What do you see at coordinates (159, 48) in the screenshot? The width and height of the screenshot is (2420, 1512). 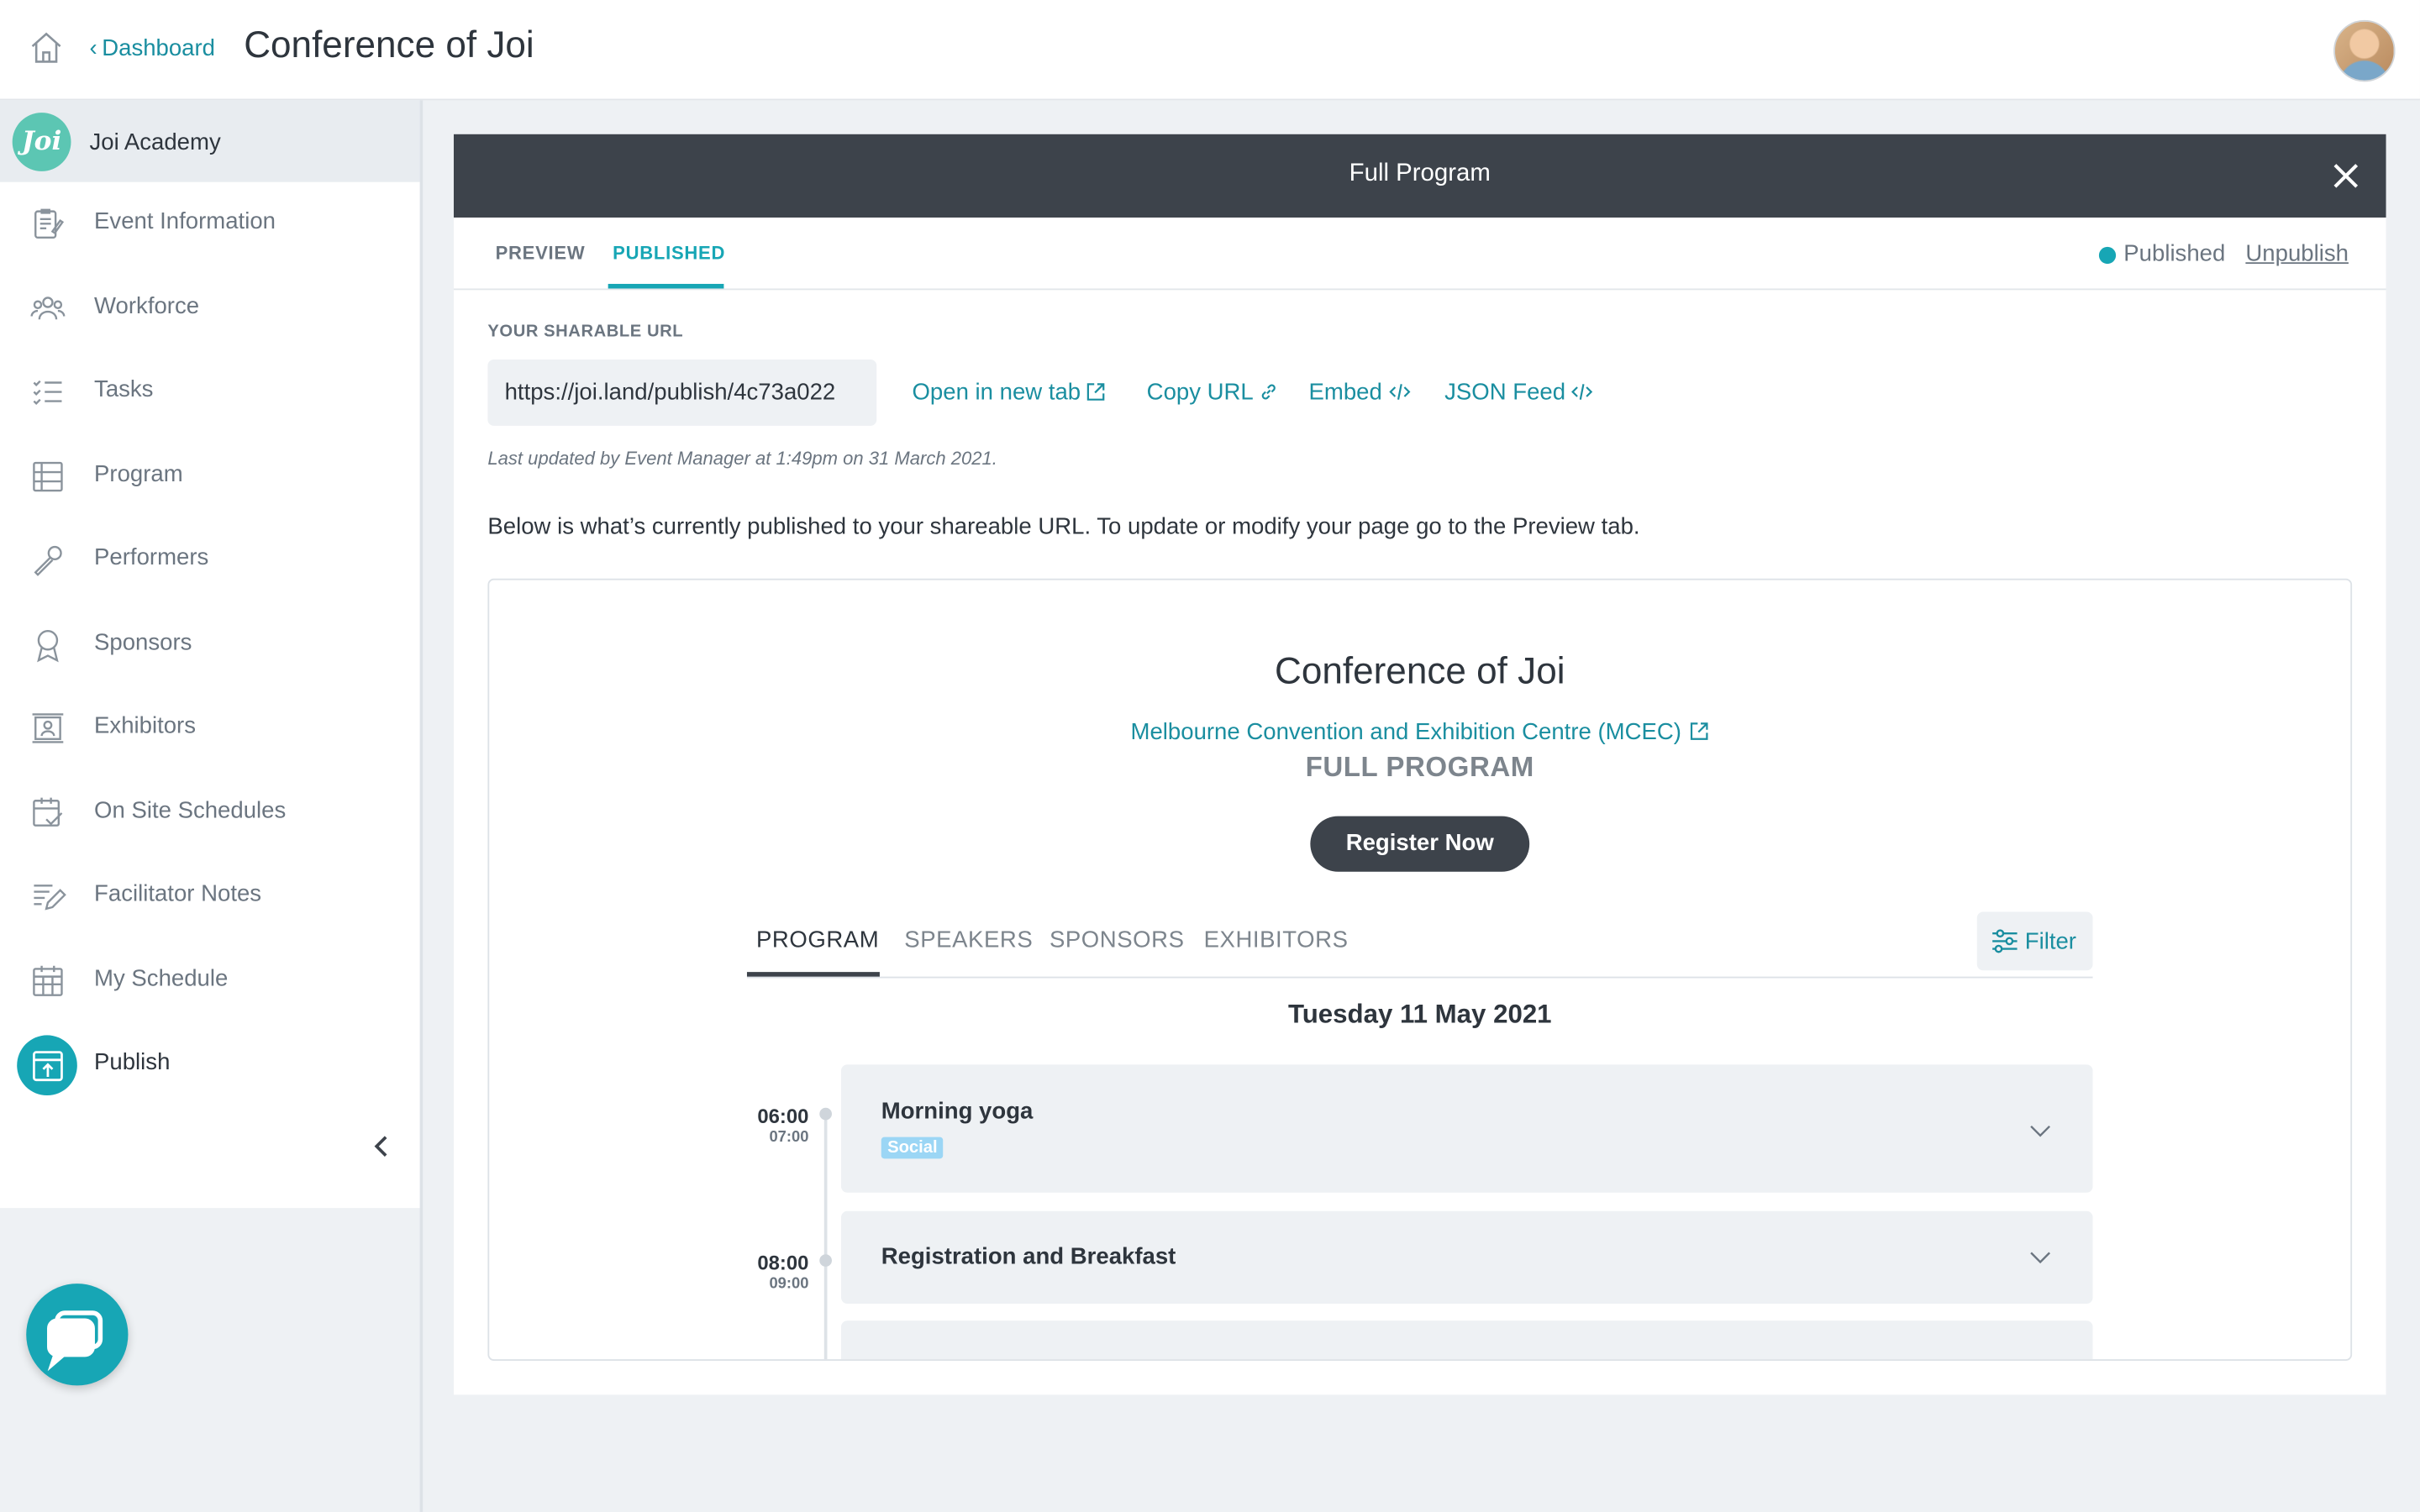 I see `breadcrumb-label: Dashboard` at bounding box center [159, 48].